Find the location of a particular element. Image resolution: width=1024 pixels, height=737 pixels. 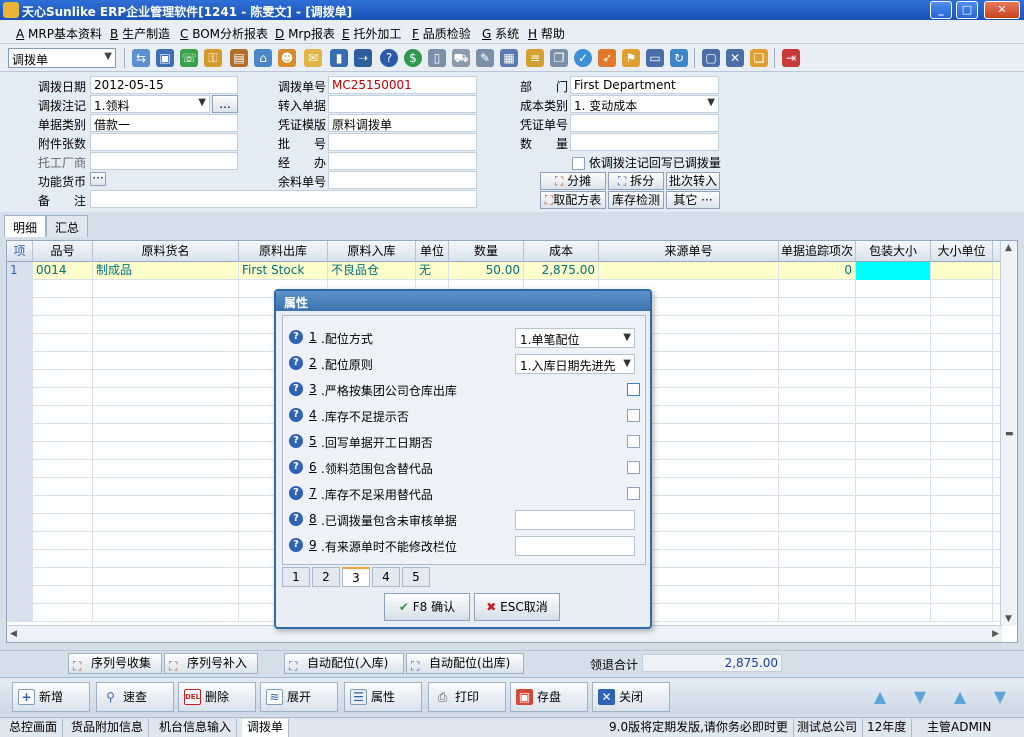

col-trace: 单据追踪项次 is located at coordinates (817, 251).